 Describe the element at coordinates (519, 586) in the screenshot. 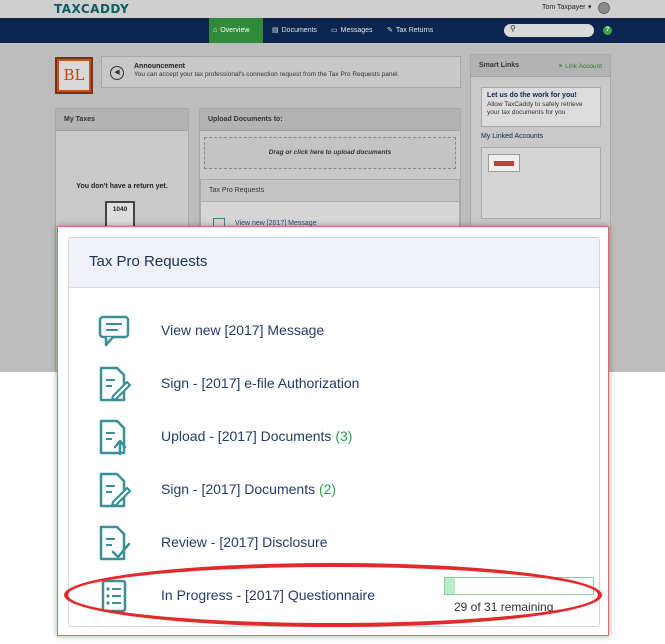

I see `questionnaire-progress-bar` at that location.